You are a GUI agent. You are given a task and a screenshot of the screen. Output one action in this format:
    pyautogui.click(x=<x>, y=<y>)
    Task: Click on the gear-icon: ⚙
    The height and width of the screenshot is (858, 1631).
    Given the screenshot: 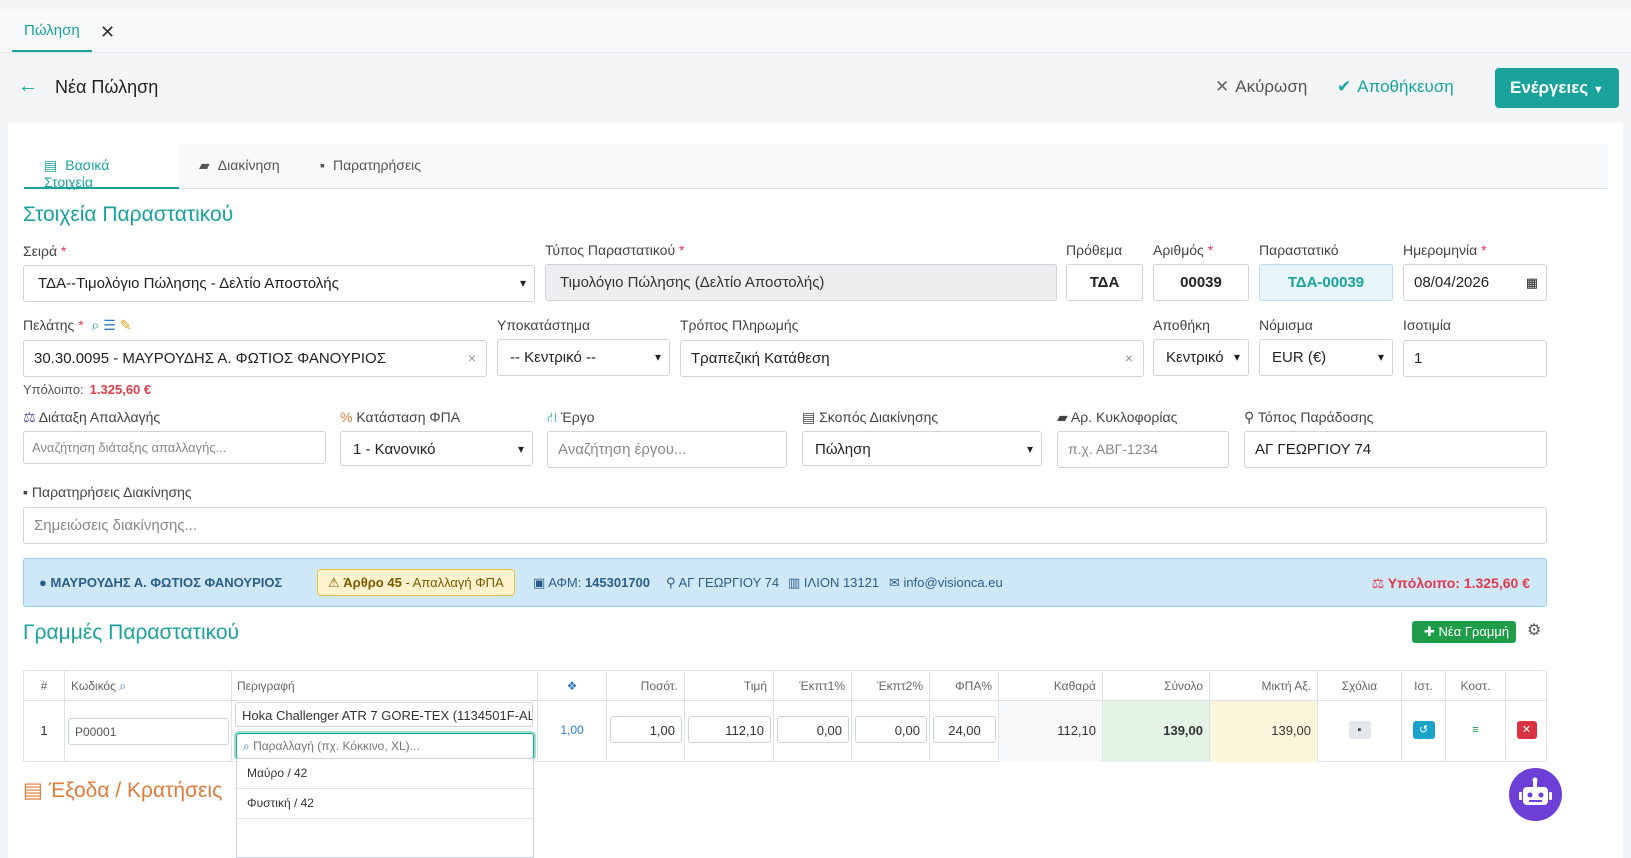 What is the action you would take?
    pyautogui.click(x=1534, y=630)
    